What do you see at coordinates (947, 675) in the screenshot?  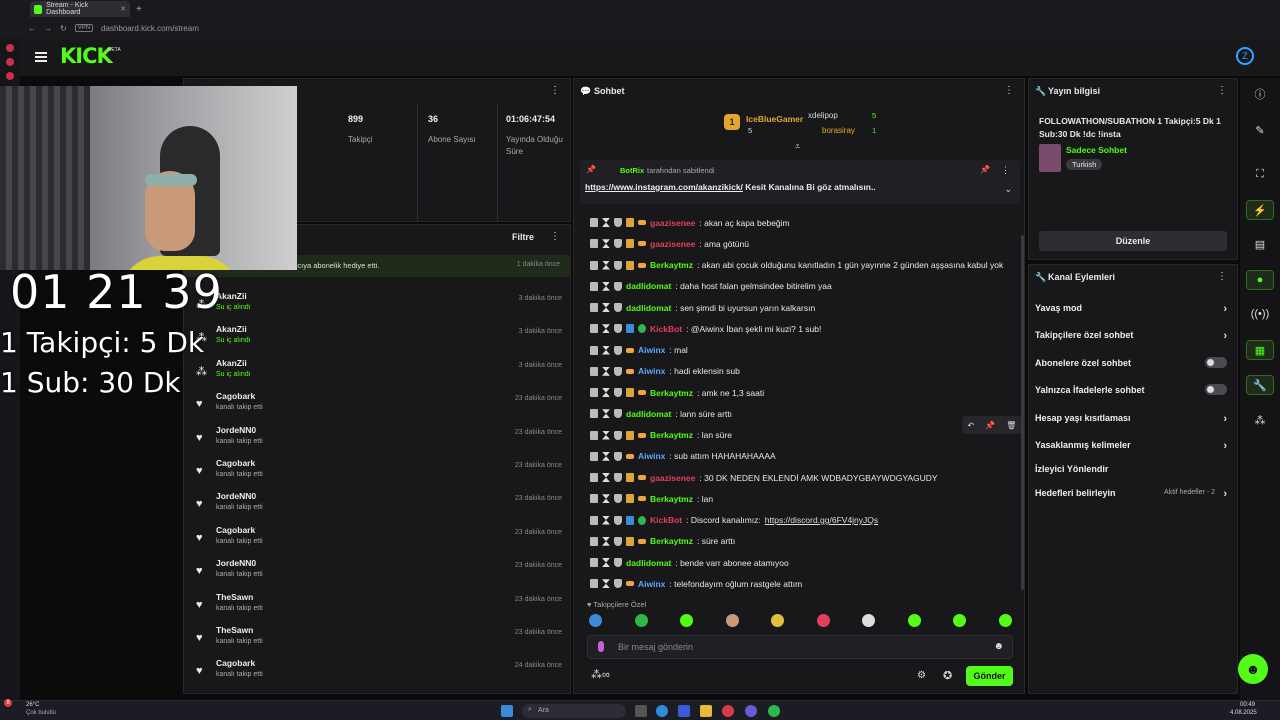 I see `mod-tools-icon: ✪` at bounding box center [947, 675].